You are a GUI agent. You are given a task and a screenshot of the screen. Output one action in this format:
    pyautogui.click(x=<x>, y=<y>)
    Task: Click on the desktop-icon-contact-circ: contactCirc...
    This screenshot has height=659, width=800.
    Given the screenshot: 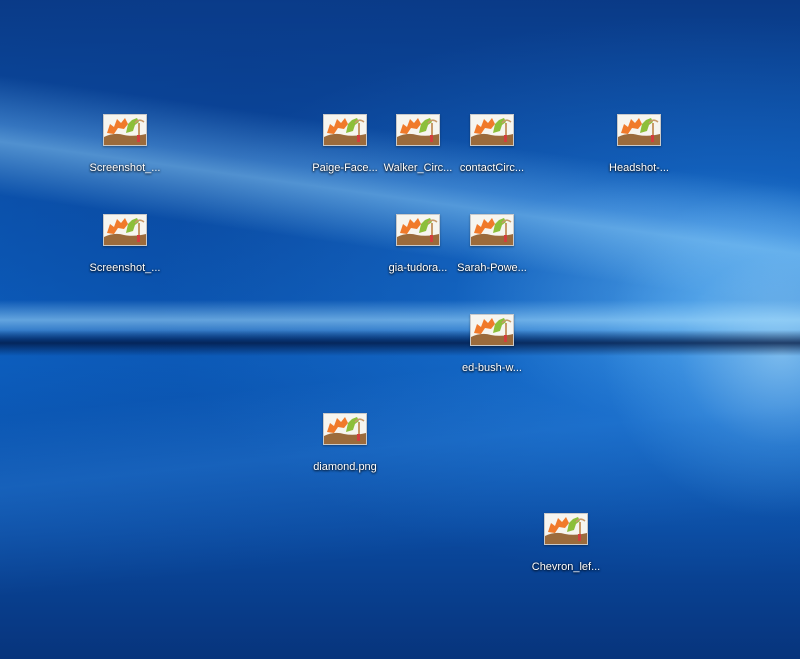 What is the action you would take?
    pyautogui.click(x=492, y=144)
    